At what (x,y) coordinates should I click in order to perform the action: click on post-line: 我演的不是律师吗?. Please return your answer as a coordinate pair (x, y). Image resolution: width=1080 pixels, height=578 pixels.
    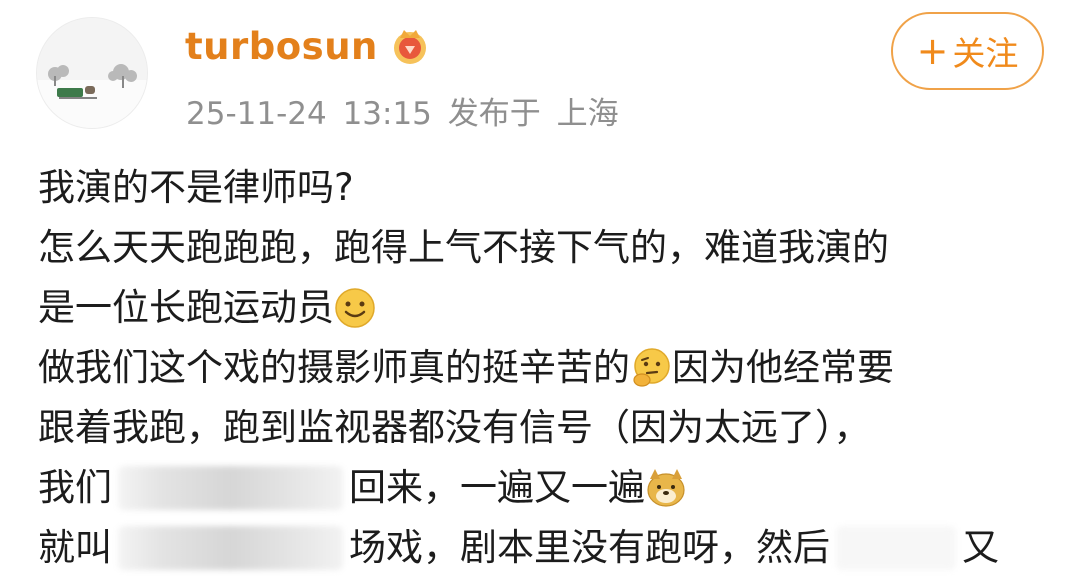
    Looking at the image, I should click on (196, 187).